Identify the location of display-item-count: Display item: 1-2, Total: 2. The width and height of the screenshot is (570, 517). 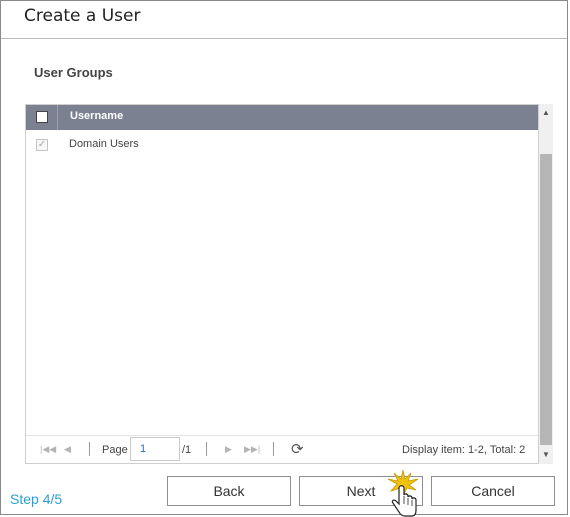
(464, 450).